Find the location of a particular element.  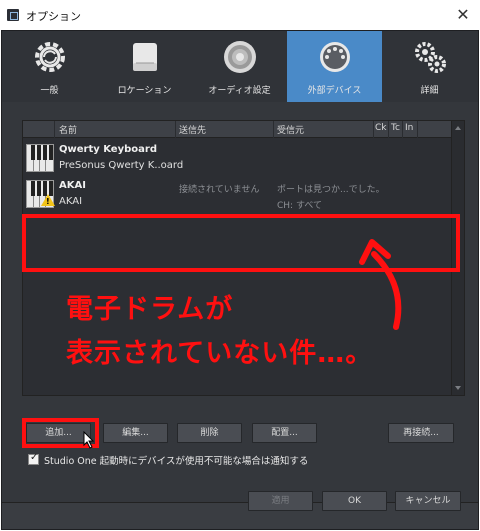

column-ck: Ck is located at coordinates (381, 128).